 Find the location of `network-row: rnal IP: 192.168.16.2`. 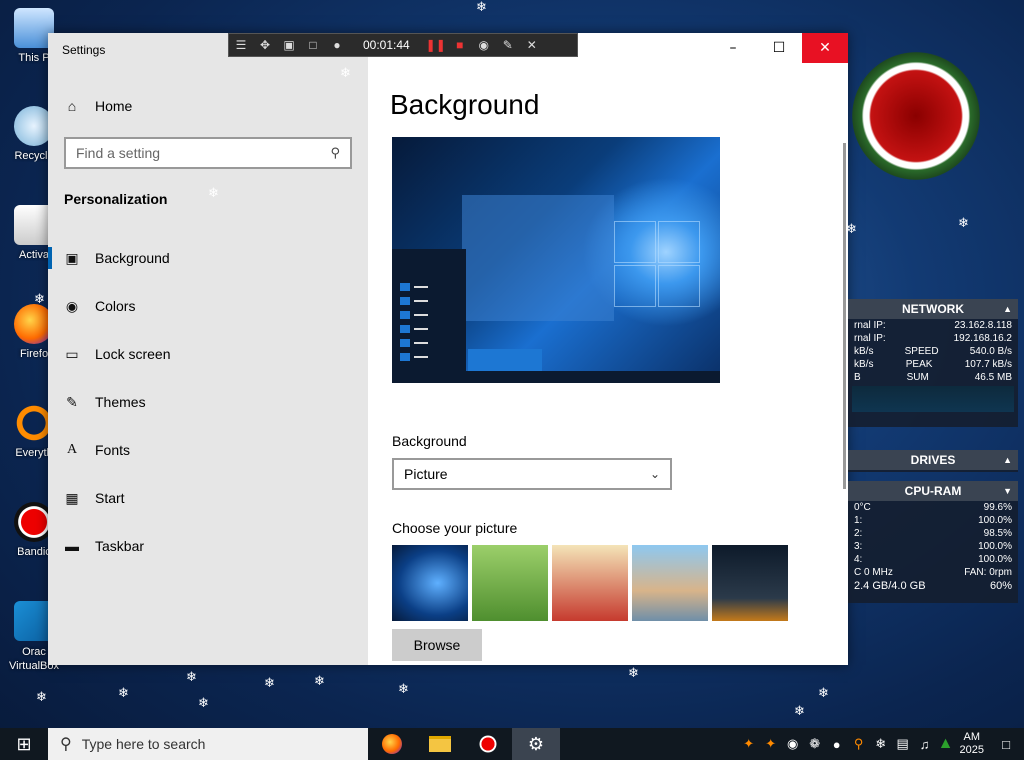

network-row: rnal IP: 192.168.16.2 is located at coordinates (933, 338).